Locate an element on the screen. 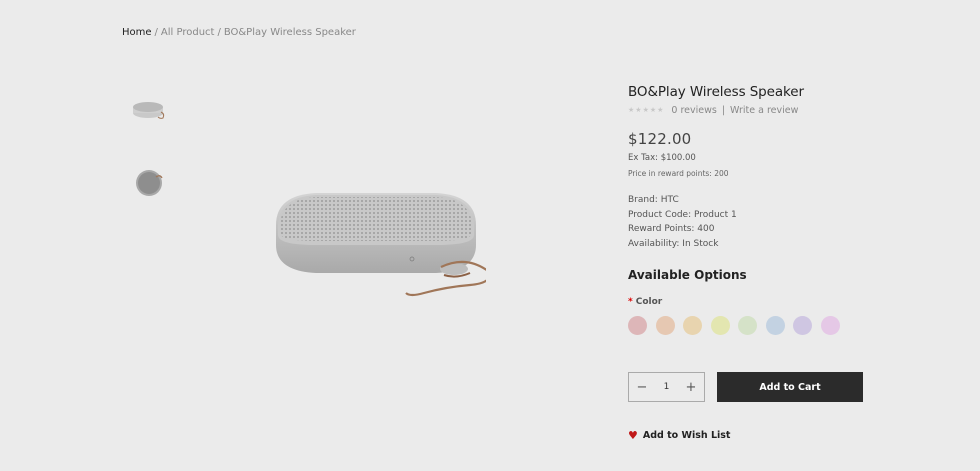  ex-tax-price: Ex Tax: $100.00 is located at coordinates (662, 158).